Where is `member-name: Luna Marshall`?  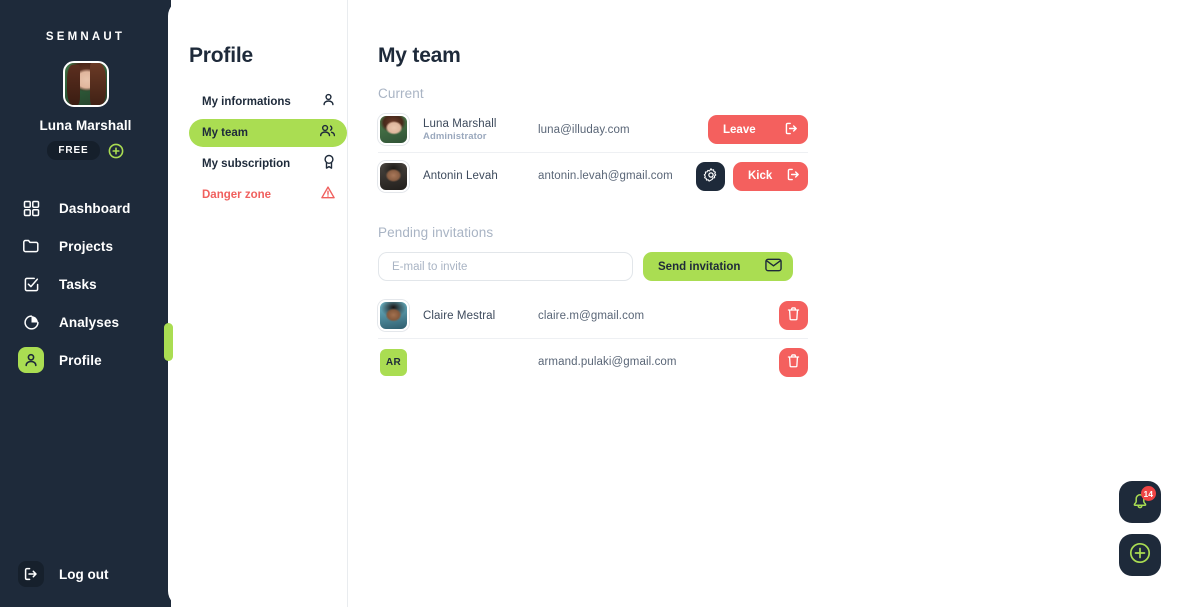
member-name: Luna Marshall is located at coordinates (460, 123).